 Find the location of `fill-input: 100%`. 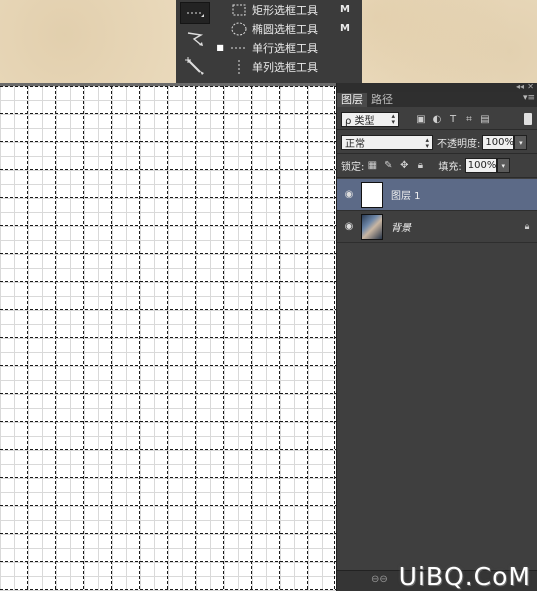

fill-input: 100% is located at coordinates (480, 165).